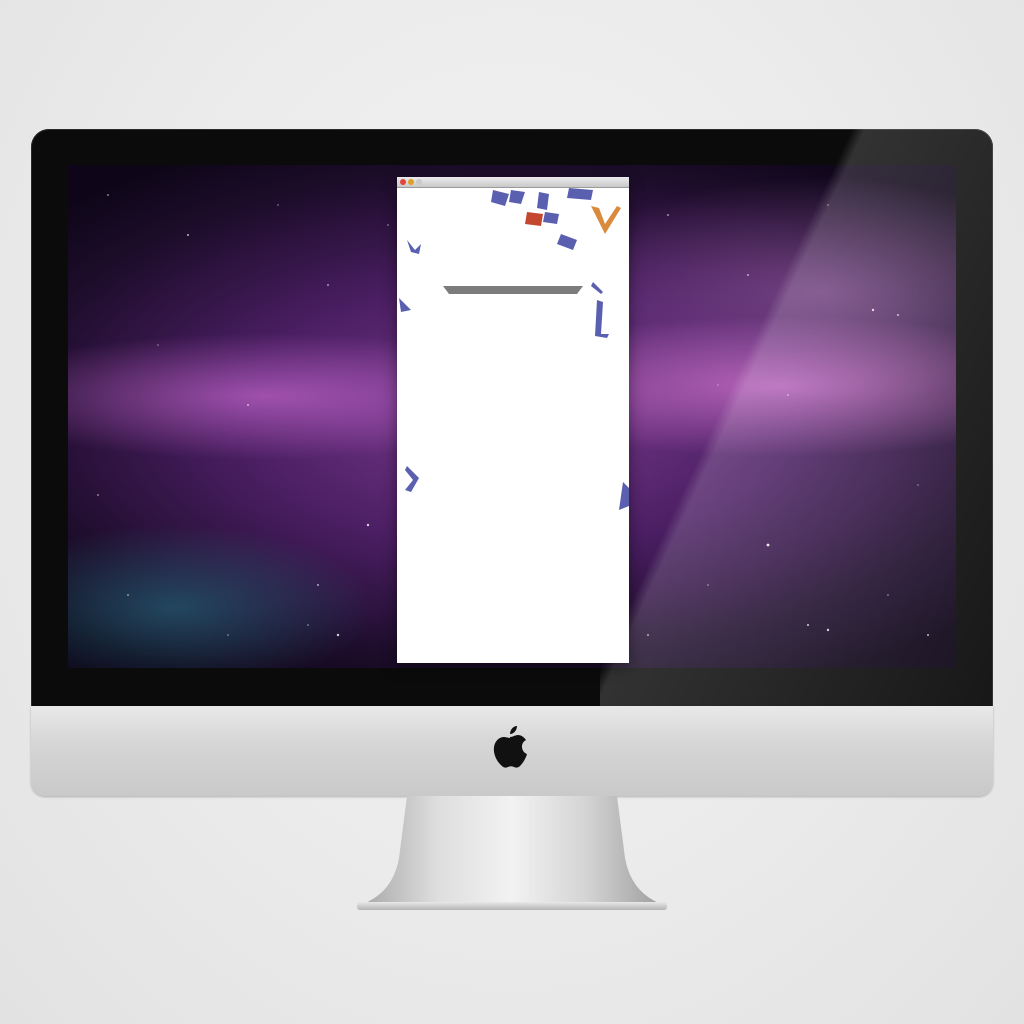 The image size is (1024, 1024). Describe the element at coordinates (534, 219) in the screenshot. I see `piece-red` at that location.